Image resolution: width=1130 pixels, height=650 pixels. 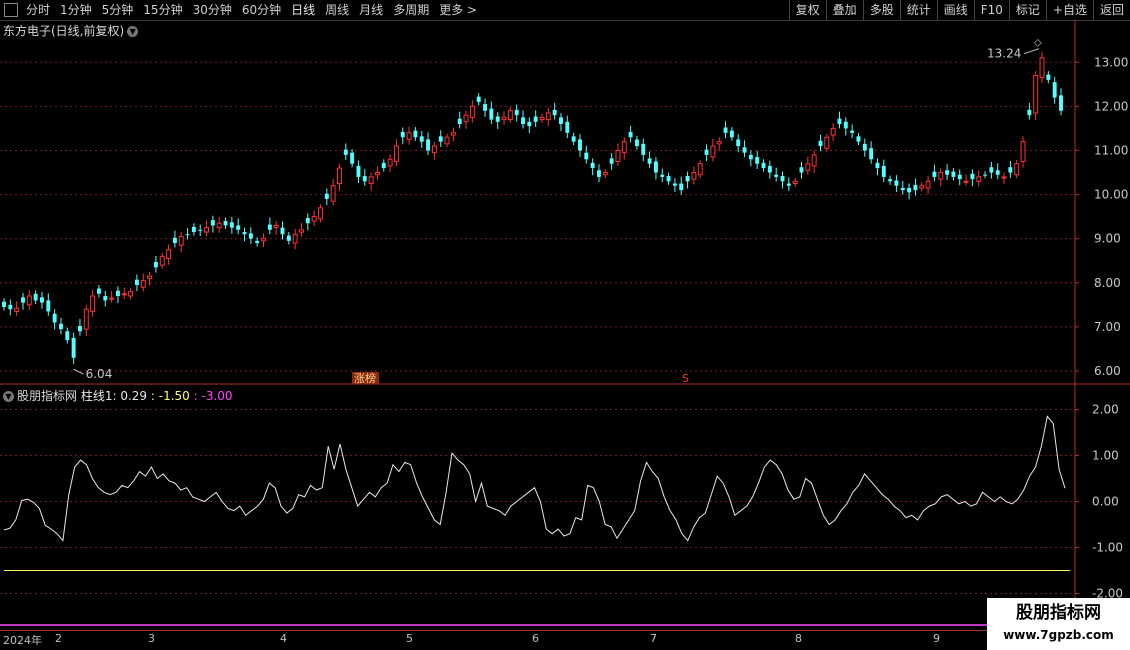 What do you see at coordinates (78, 371) in the screenshot?
I see `low-arrow` at bounding box center [78, 371].